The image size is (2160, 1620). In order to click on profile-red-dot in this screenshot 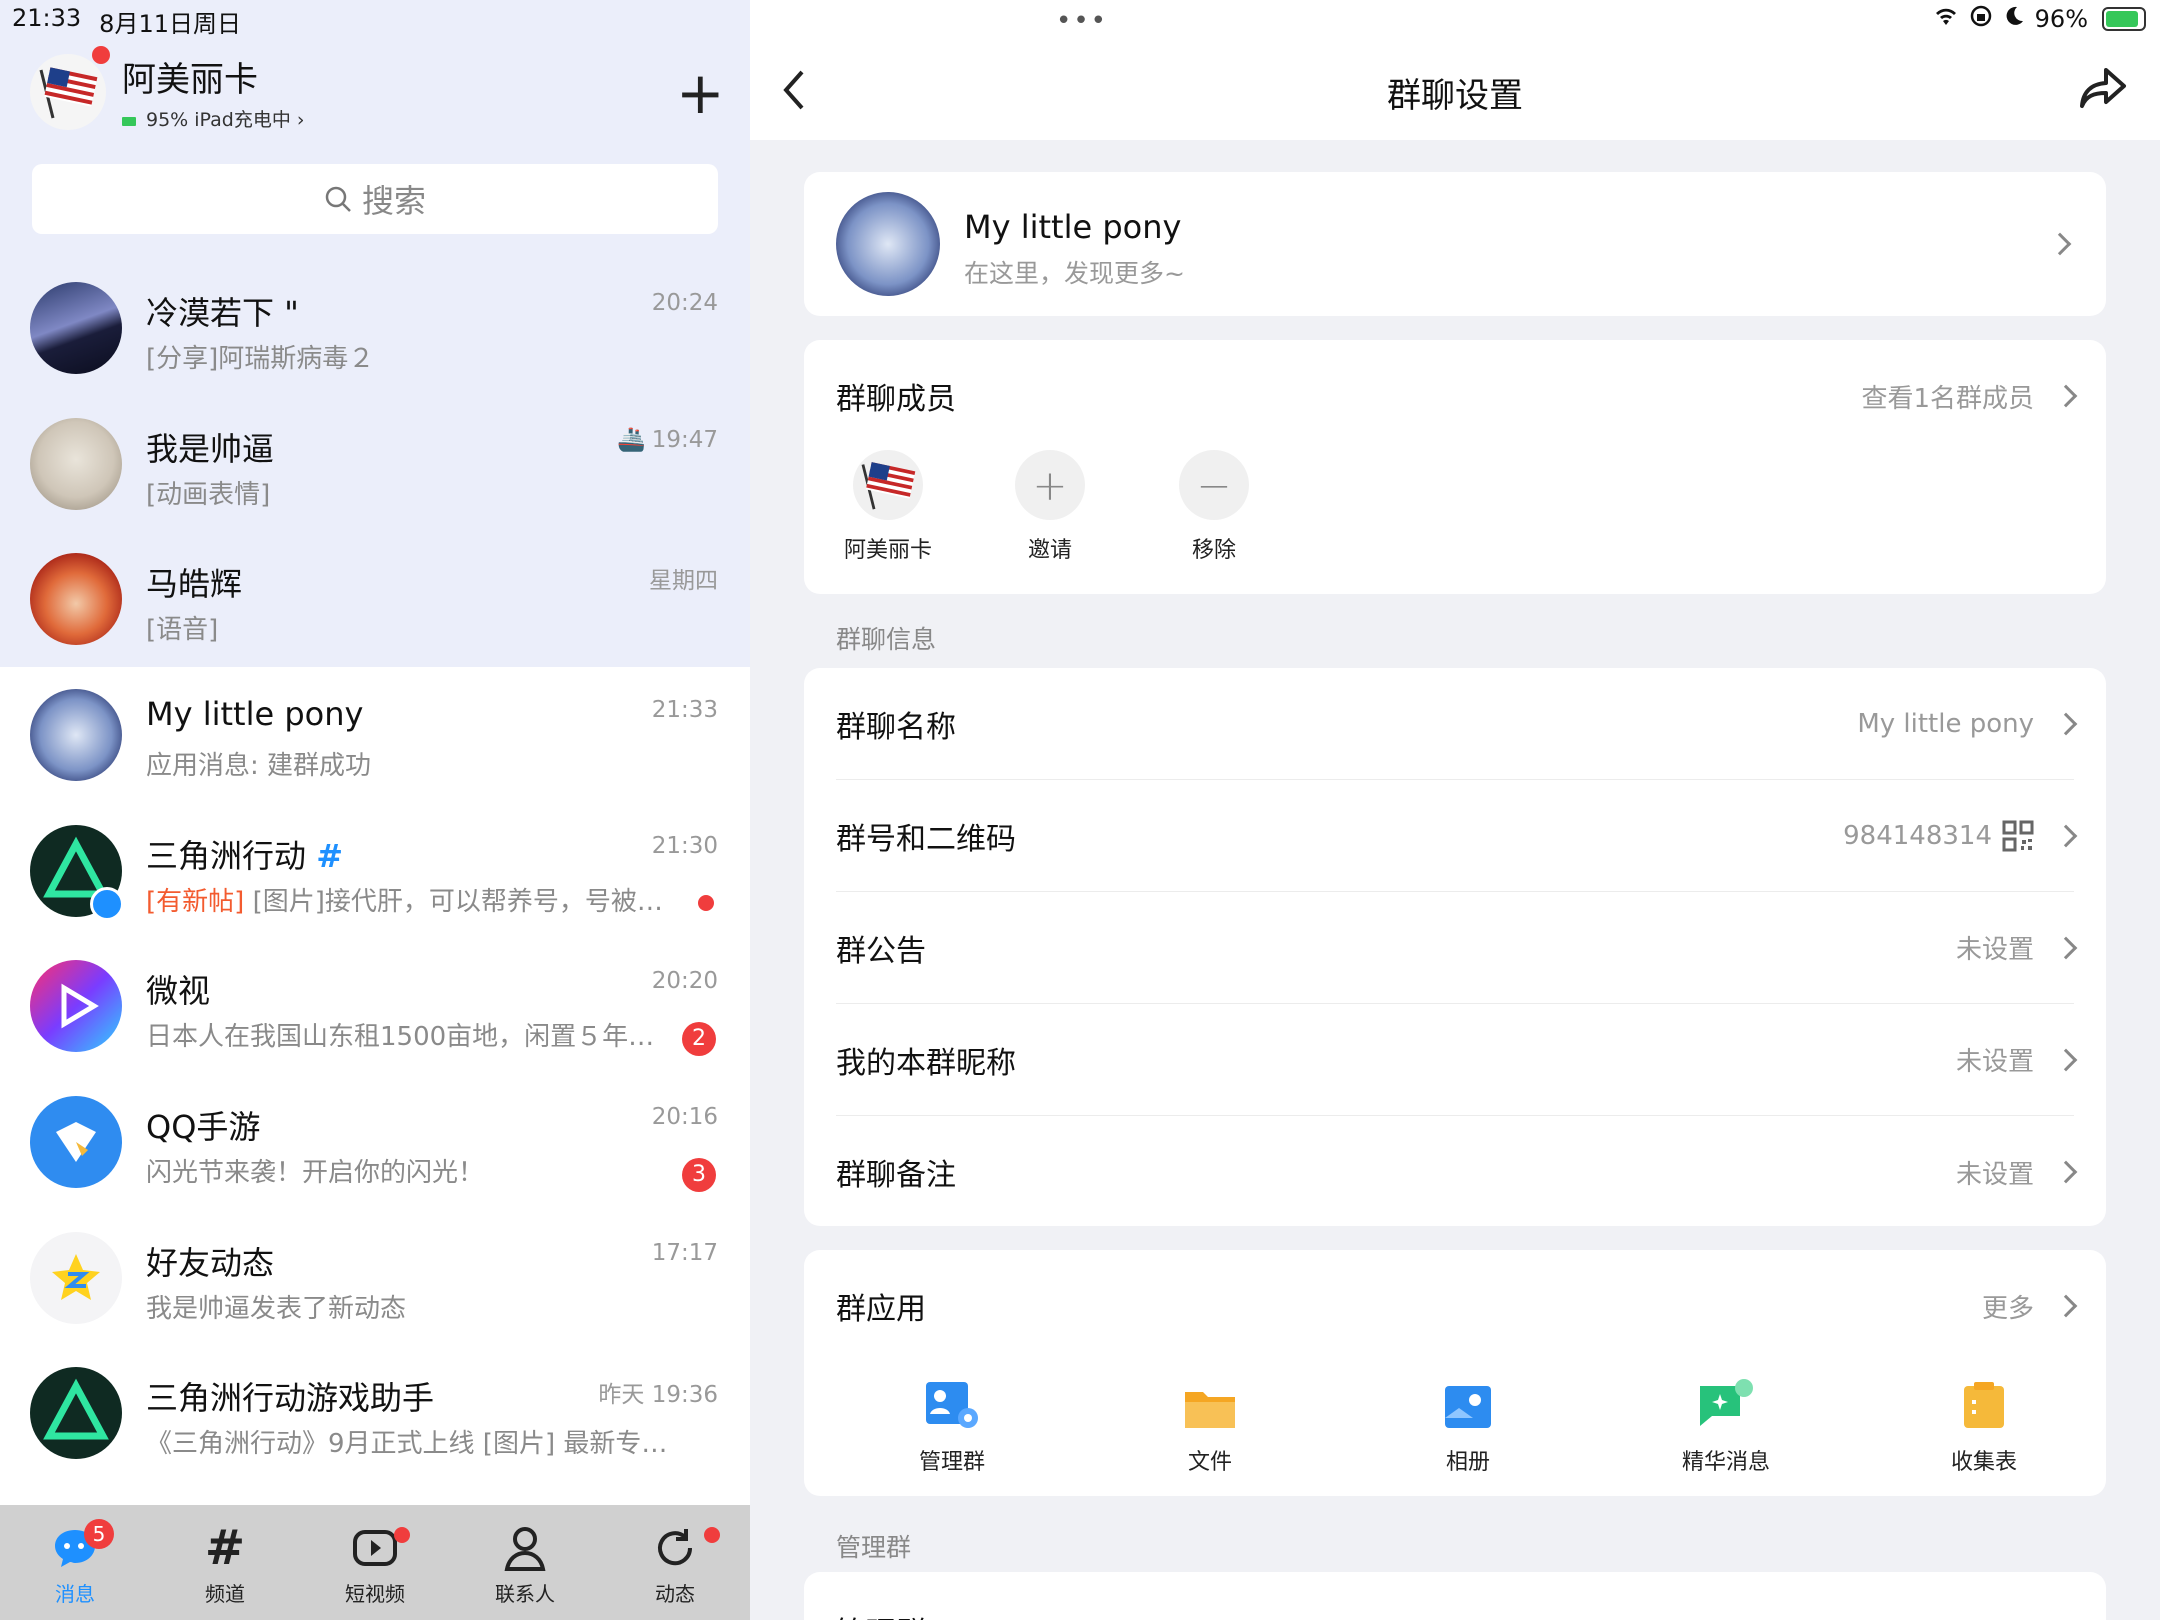, I will do `click(101, 55)`.